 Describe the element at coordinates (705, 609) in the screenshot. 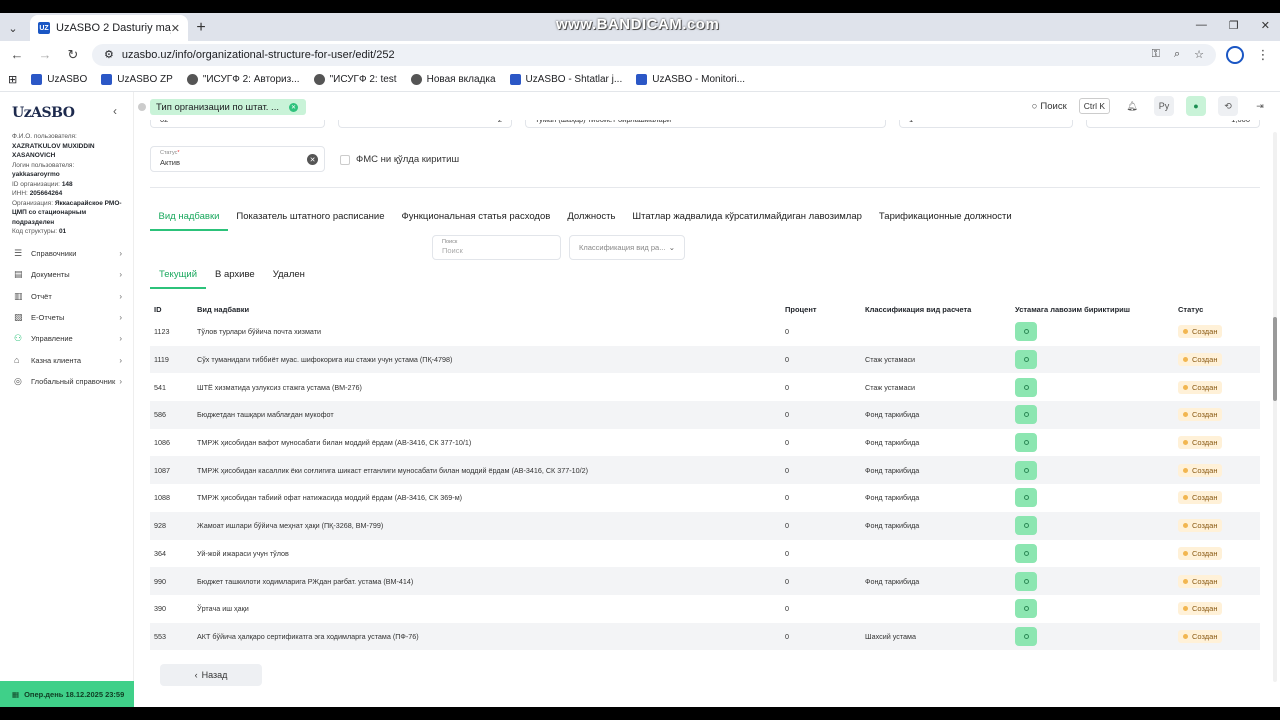

I see `table-row: 390 Ўртача иш ҳақи 0 Создан` at that location.